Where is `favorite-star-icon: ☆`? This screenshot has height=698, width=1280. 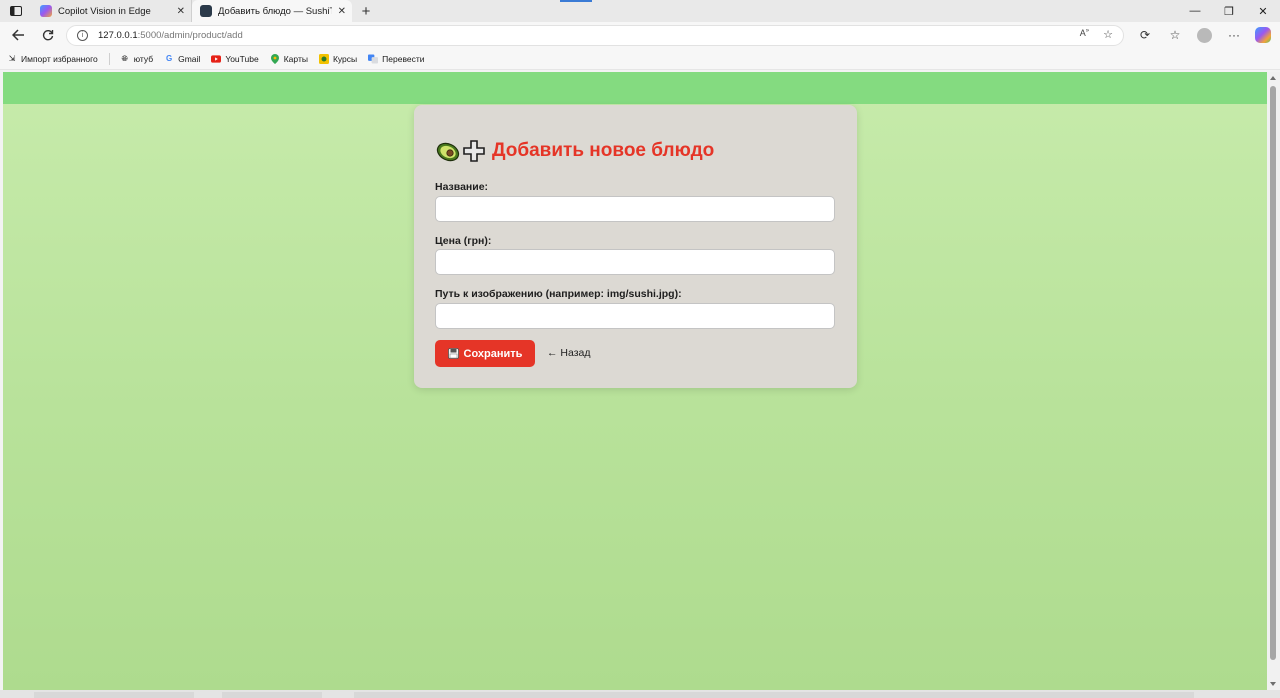 favorite-star-icon: ☆ is located at coordinates (1108, 34).